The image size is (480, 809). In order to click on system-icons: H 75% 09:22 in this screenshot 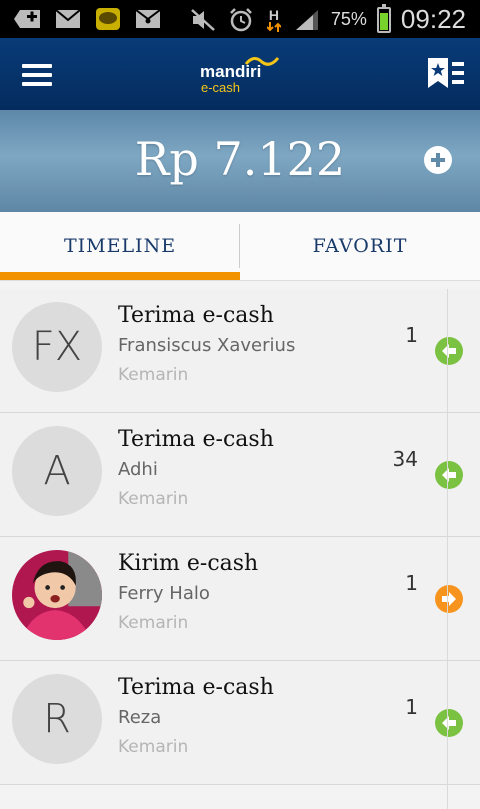, I will do `click(327, 19)`.